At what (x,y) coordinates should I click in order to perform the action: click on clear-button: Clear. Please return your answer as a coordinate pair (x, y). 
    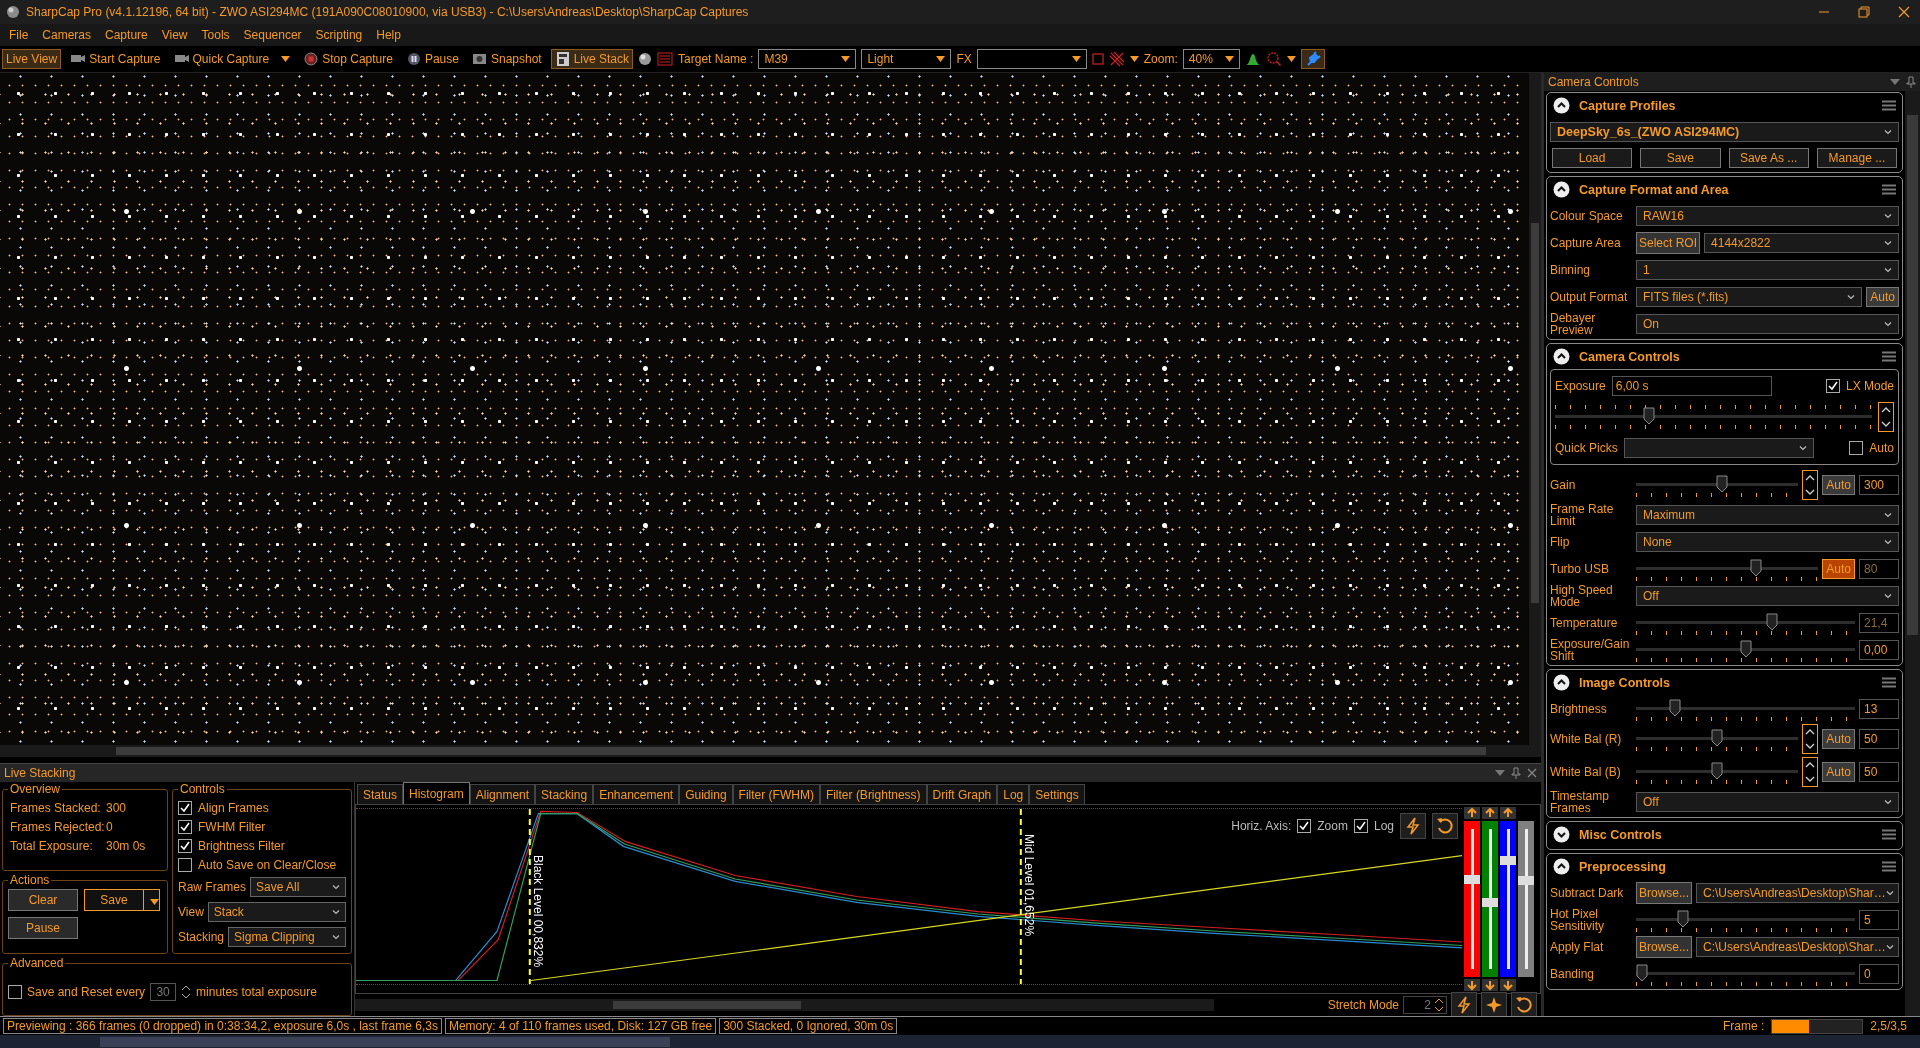
    Looking at the image, I should click on (43, 900).